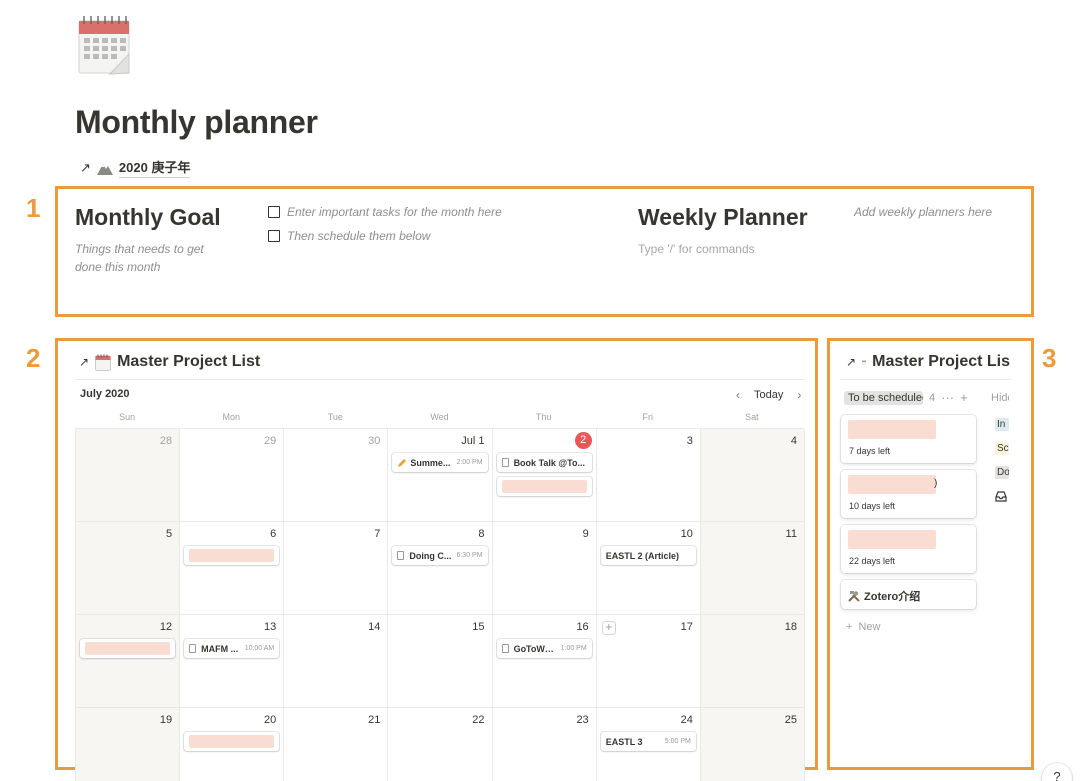 This screenshot has height=781, width=1080. I want to click on board-card: 22 days left, so click(908, 549).